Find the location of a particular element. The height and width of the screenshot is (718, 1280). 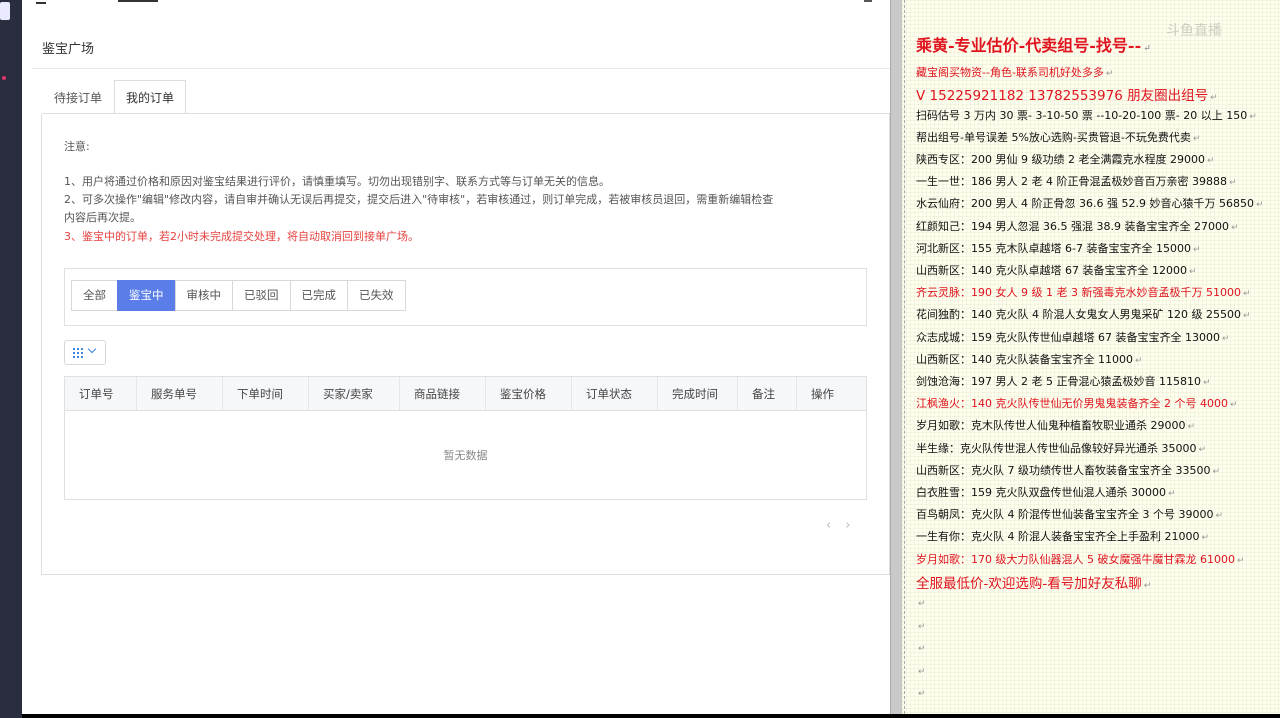

notes-line: 岁月如歌：克木队传世人仙鬼种植畜牧职业通杀 29000 ↵ is located at coordinates (1055, 425).